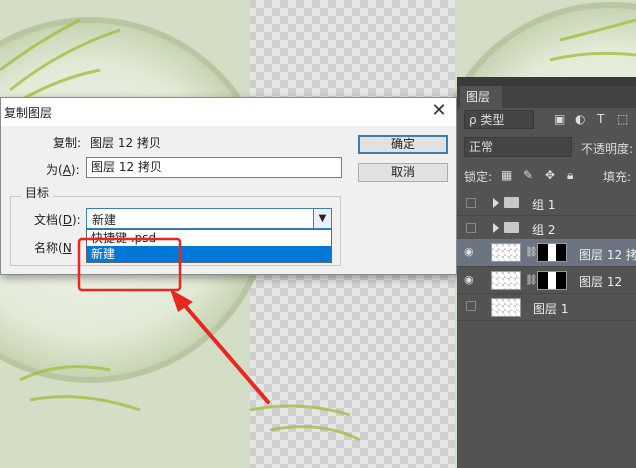  I want to click on tab-layers: 图层, so click(481, 97).